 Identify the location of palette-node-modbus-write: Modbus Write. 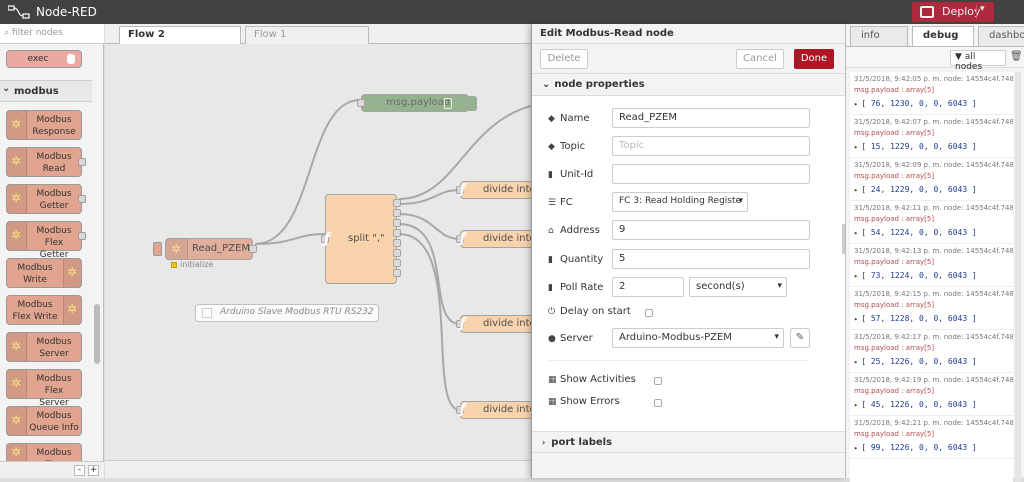
(44, 273).